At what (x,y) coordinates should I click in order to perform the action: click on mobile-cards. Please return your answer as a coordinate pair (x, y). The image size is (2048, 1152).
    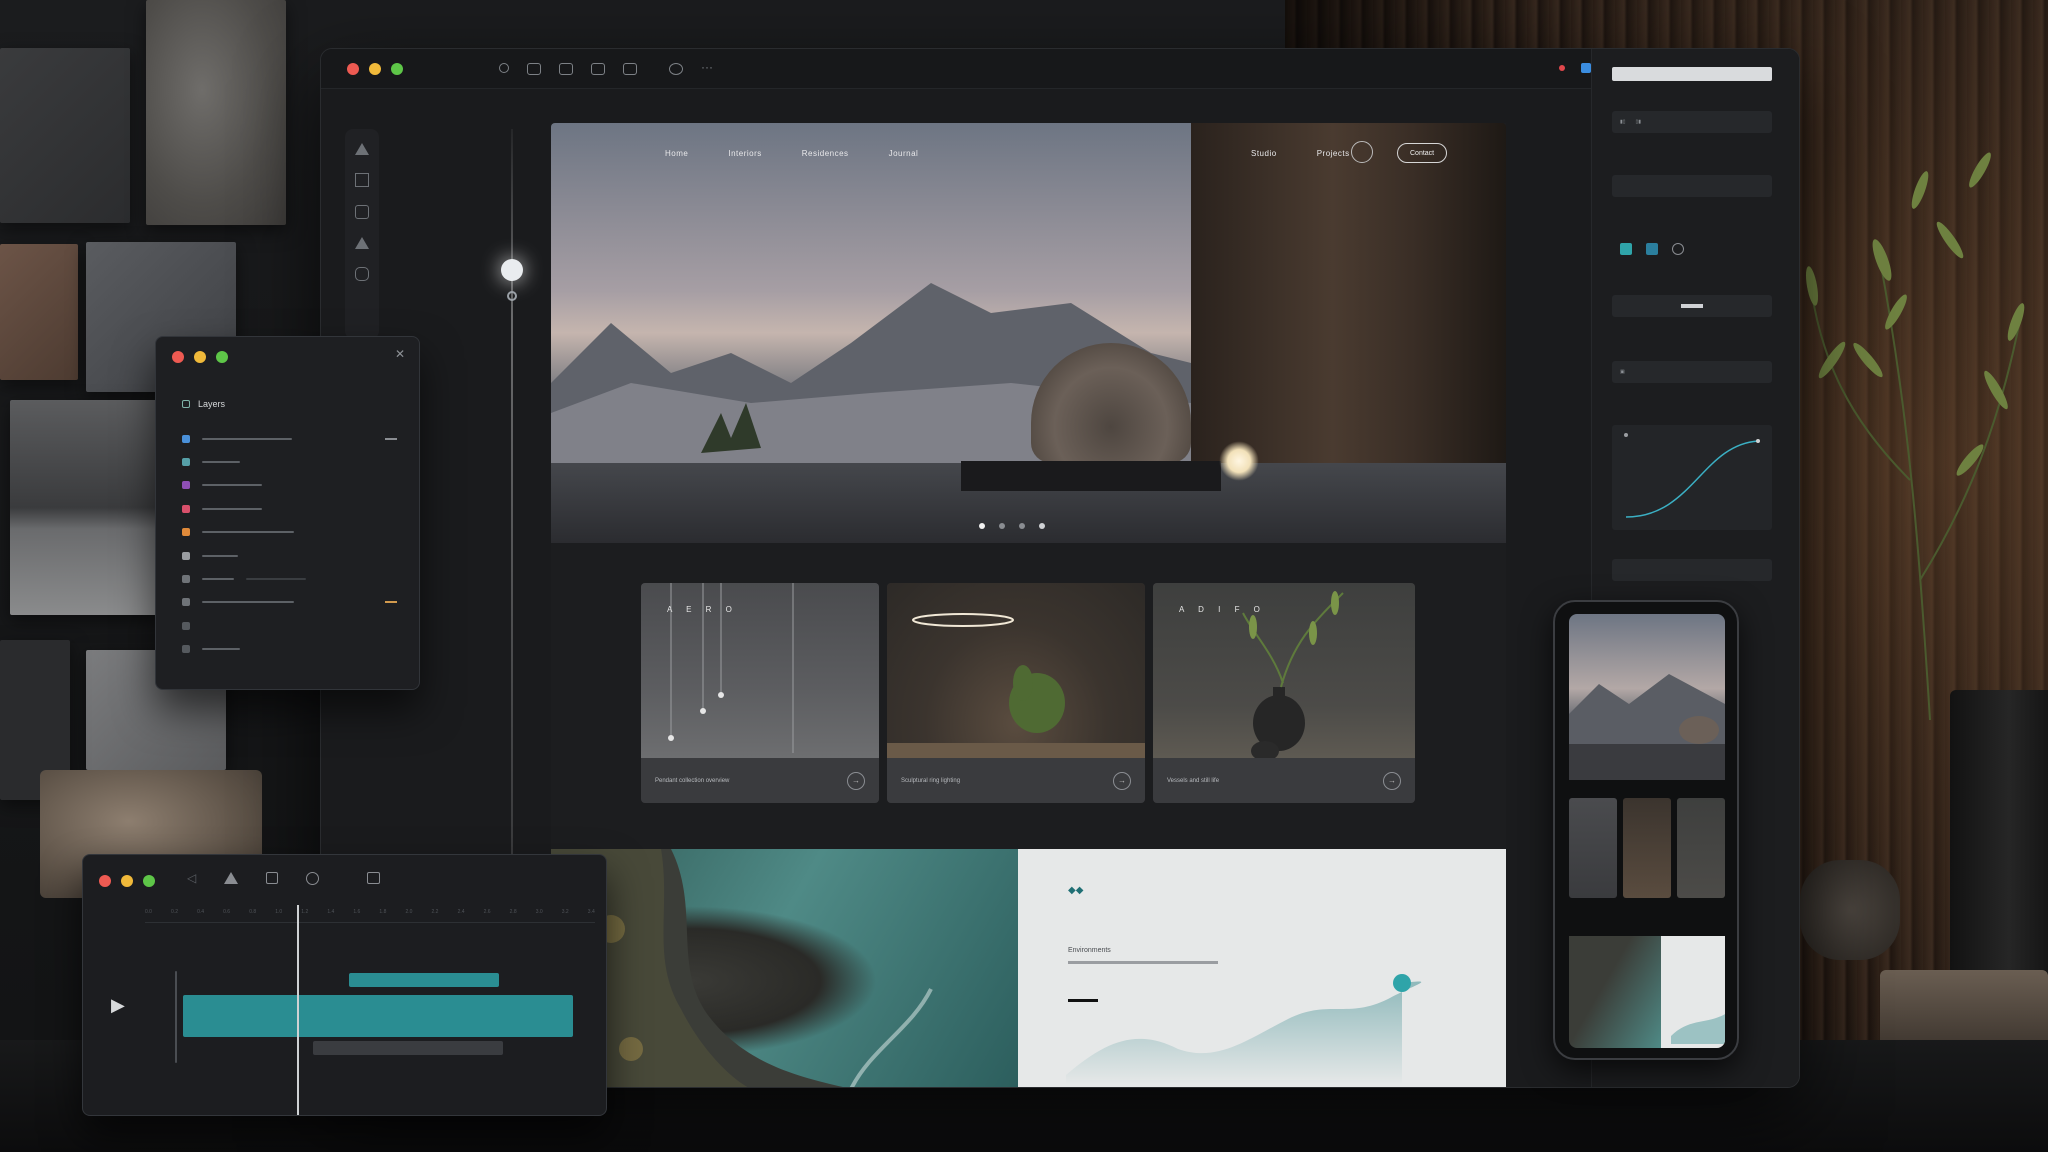
    Looking at the image, I should click on (1647, 848).